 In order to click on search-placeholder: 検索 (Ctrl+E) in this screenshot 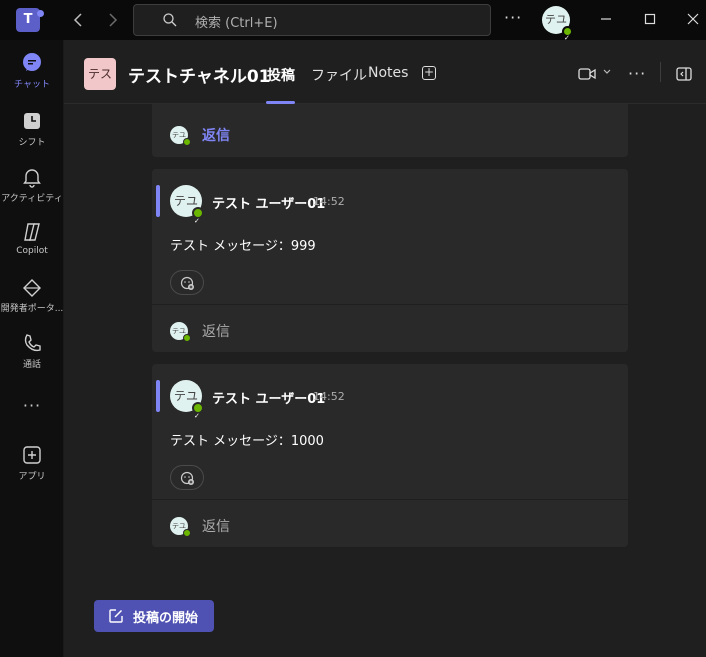, I will do `click(236, 23)`.